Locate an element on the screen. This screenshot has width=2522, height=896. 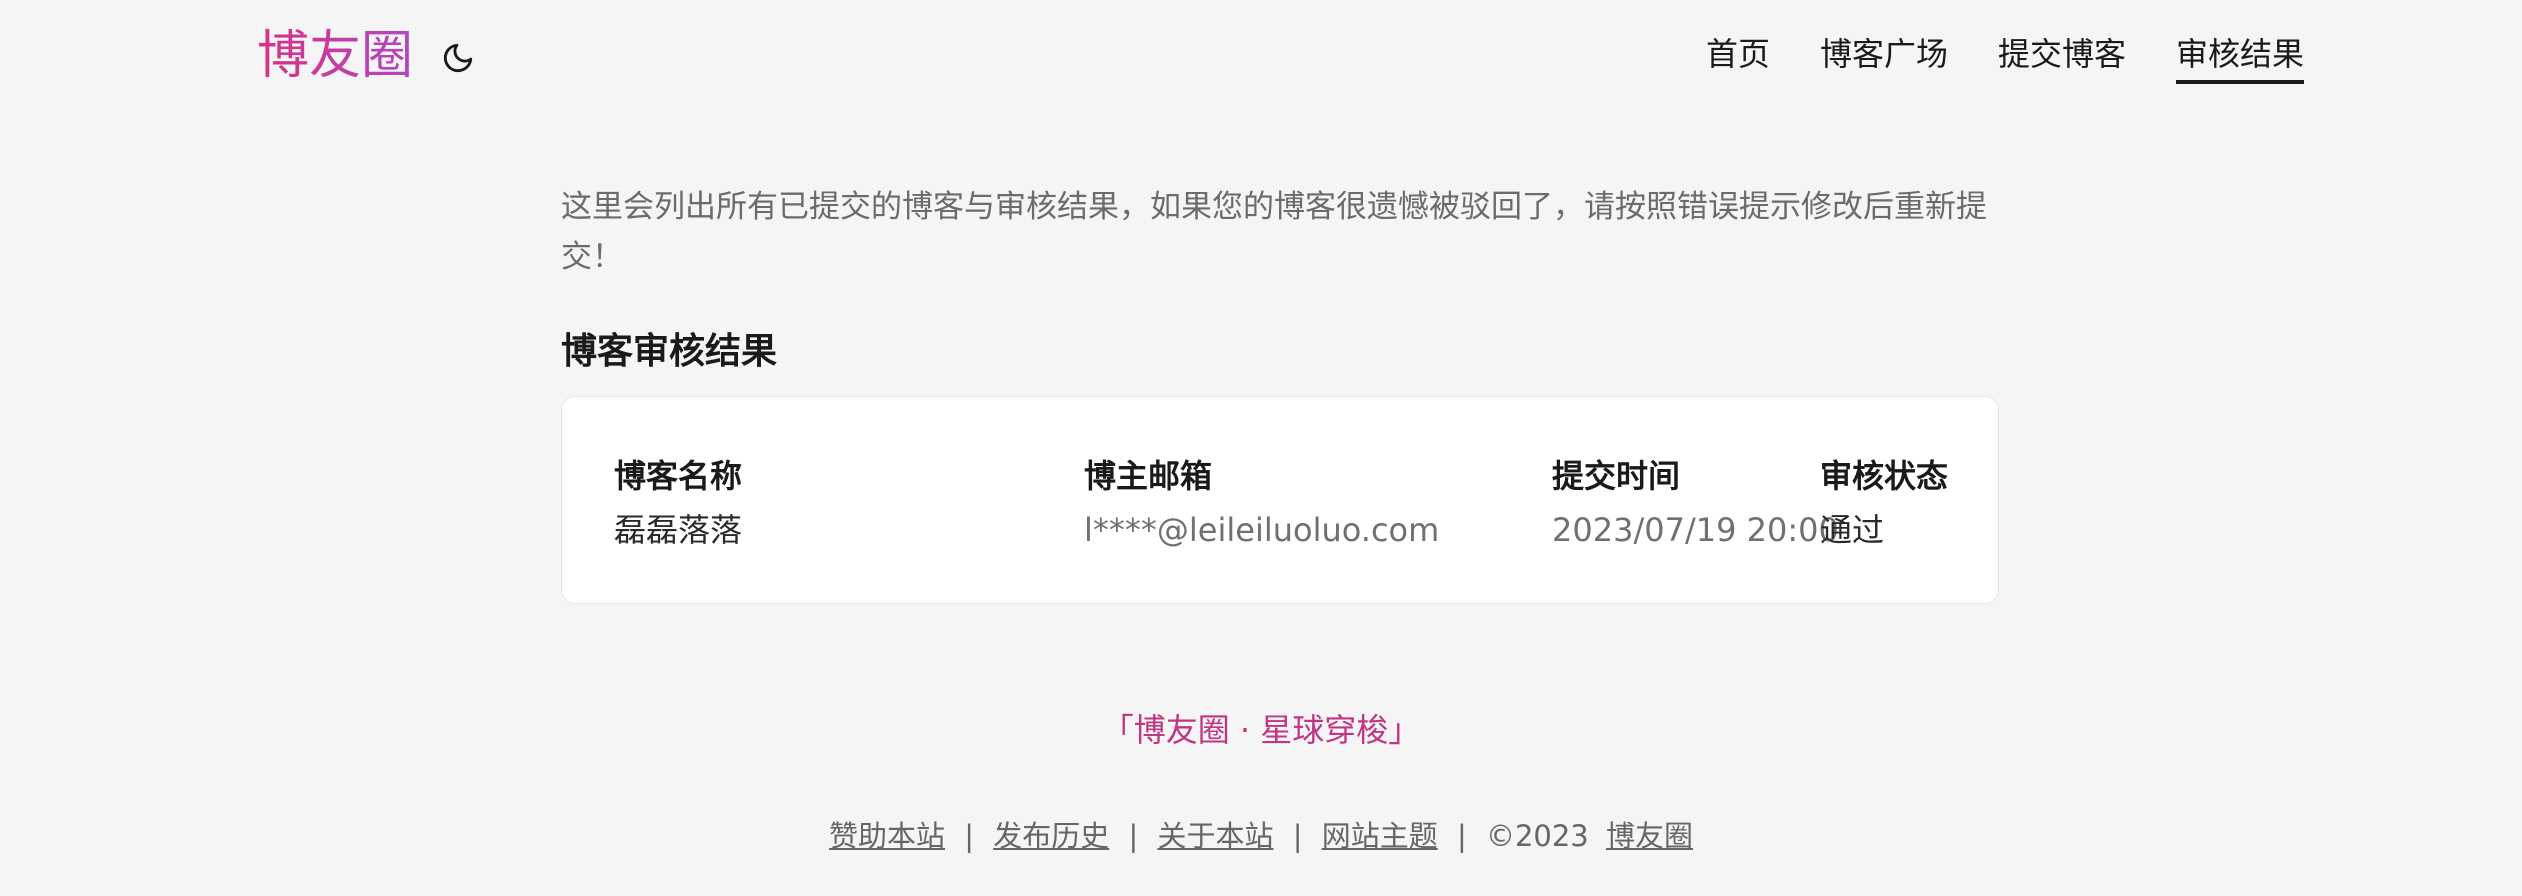
footer-link-about: 关于本站 is located at coordinates (1215, 836).